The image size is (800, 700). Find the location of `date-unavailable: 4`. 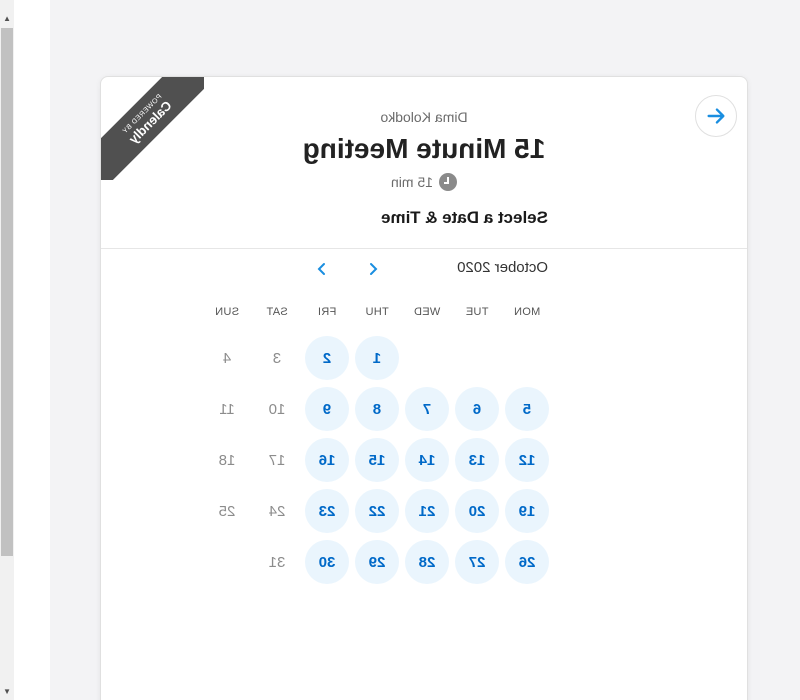

date-unavailable: 4 is located at coordinates (227, 358).